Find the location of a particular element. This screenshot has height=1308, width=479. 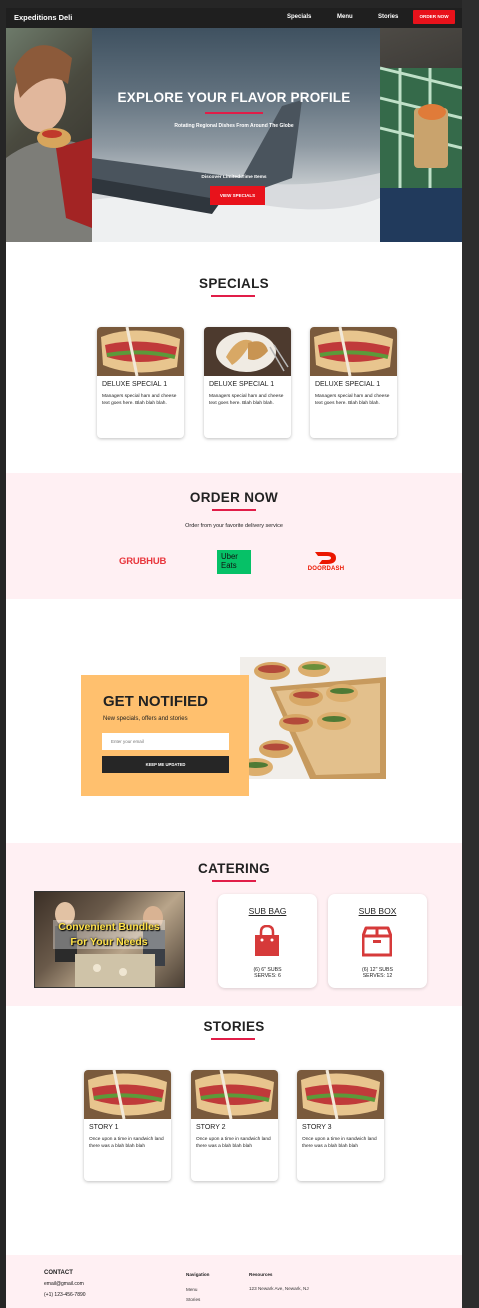

catering-photo: Convenient Bundles For Your Needs is located at coordinates (109, 939).